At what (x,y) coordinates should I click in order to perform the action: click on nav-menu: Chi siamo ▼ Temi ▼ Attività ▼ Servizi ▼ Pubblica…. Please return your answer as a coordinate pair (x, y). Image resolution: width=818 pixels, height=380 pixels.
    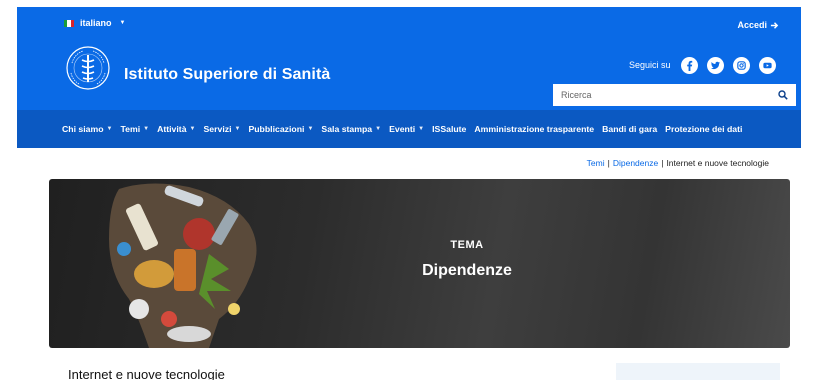
    Looking at the image, I should click on (402, 129).